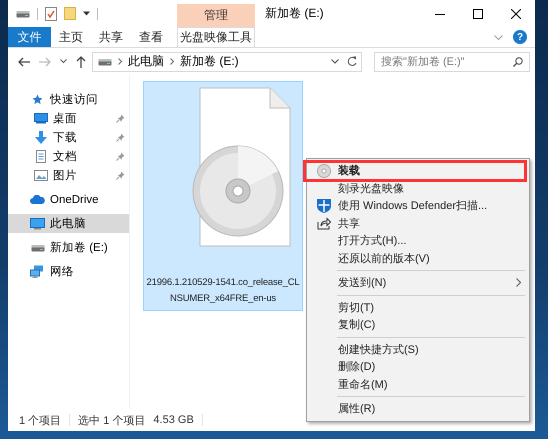 The image size is (548, 439). I want to click on nav-item: 文档, so click(82, 156).